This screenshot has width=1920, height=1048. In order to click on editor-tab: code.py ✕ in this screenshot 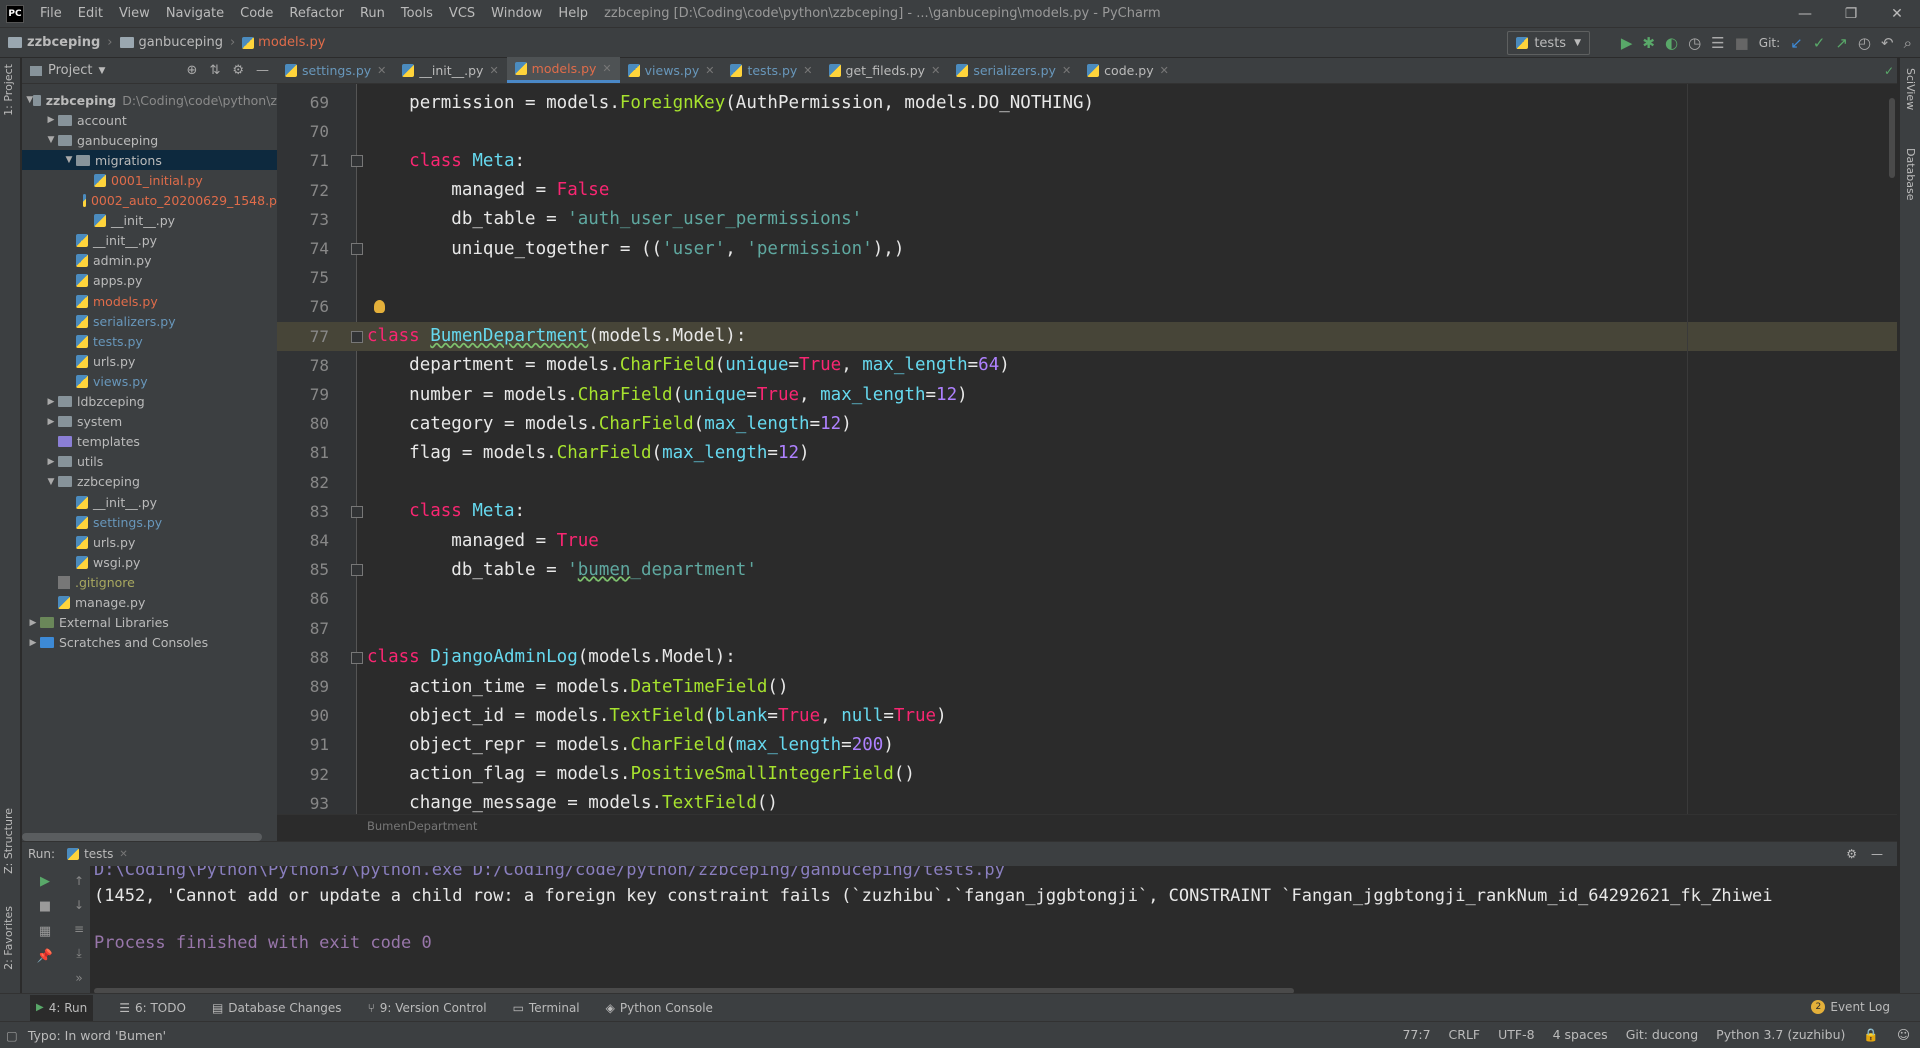, I will do `click(1128, 70)`.